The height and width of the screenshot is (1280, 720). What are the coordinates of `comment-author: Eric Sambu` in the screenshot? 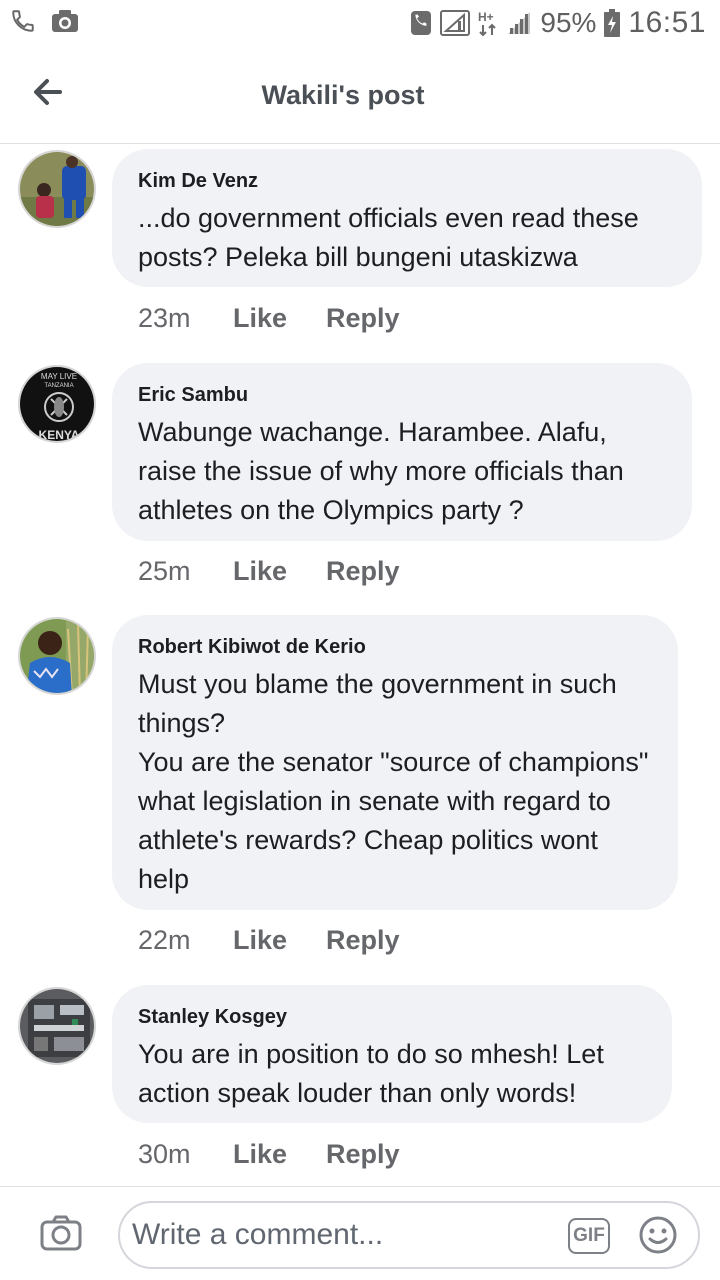 It's located at (402, 395).